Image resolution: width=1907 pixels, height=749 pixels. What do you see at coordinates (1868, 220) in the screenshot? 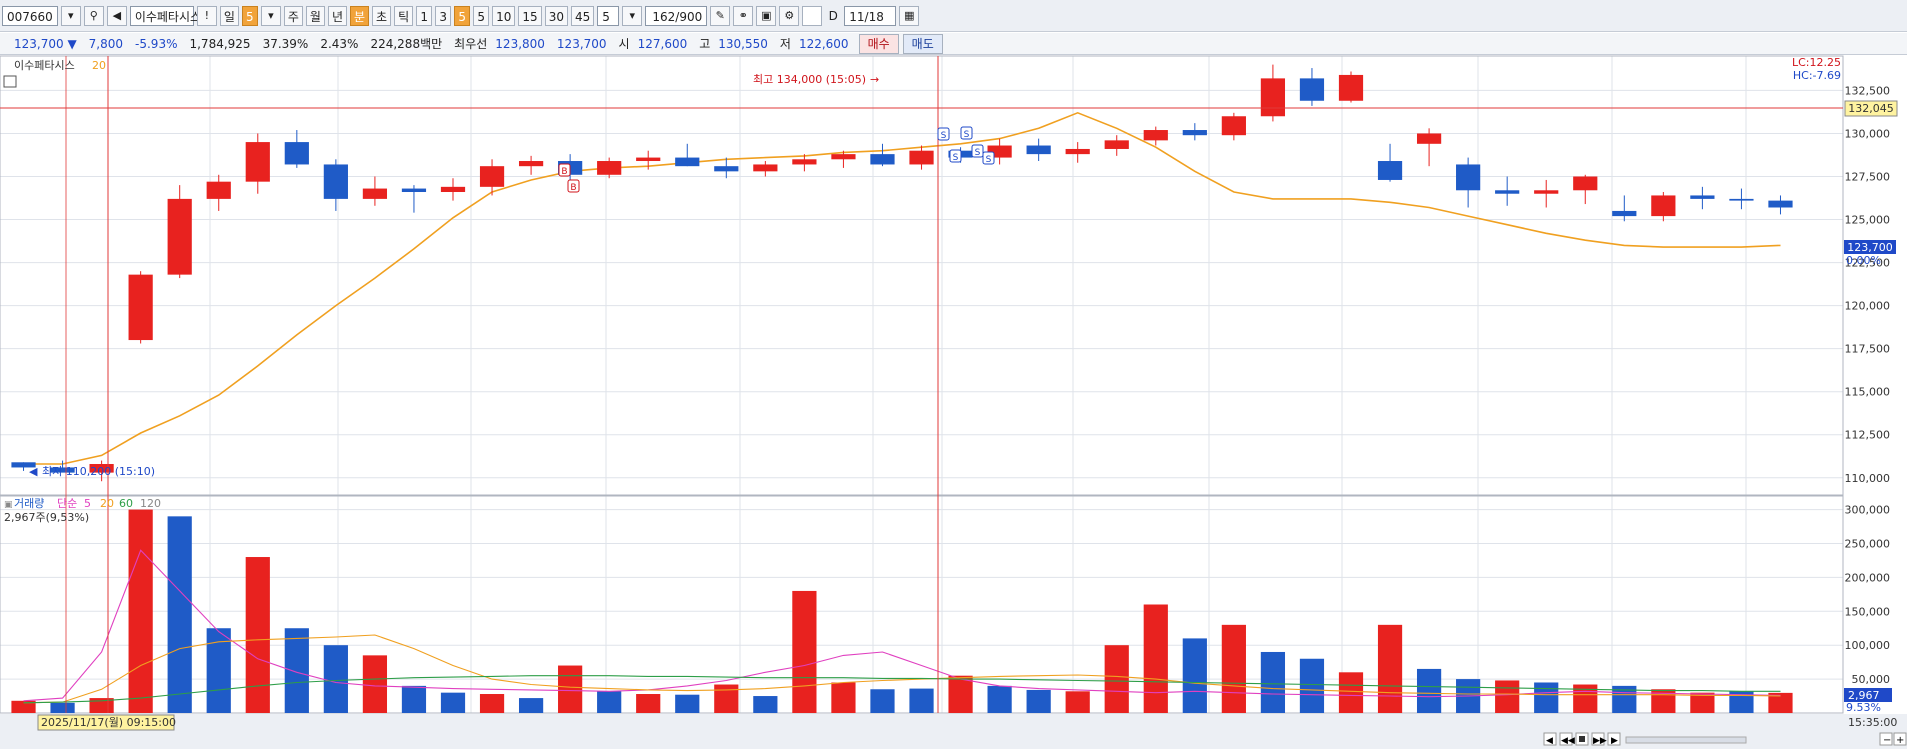
I see `price-tick-label: 125,000` at bounding box center [1868, 220].